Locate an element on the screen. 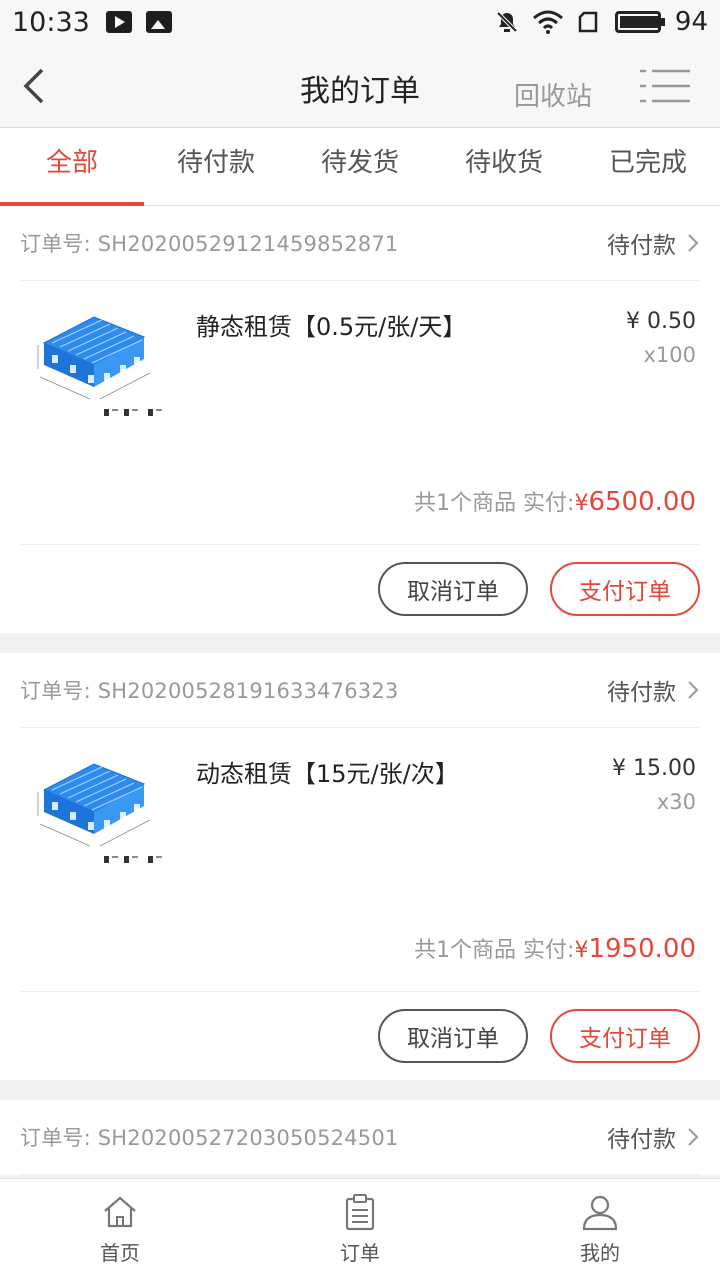  wifi-icon is located at coordinates (547, 22).